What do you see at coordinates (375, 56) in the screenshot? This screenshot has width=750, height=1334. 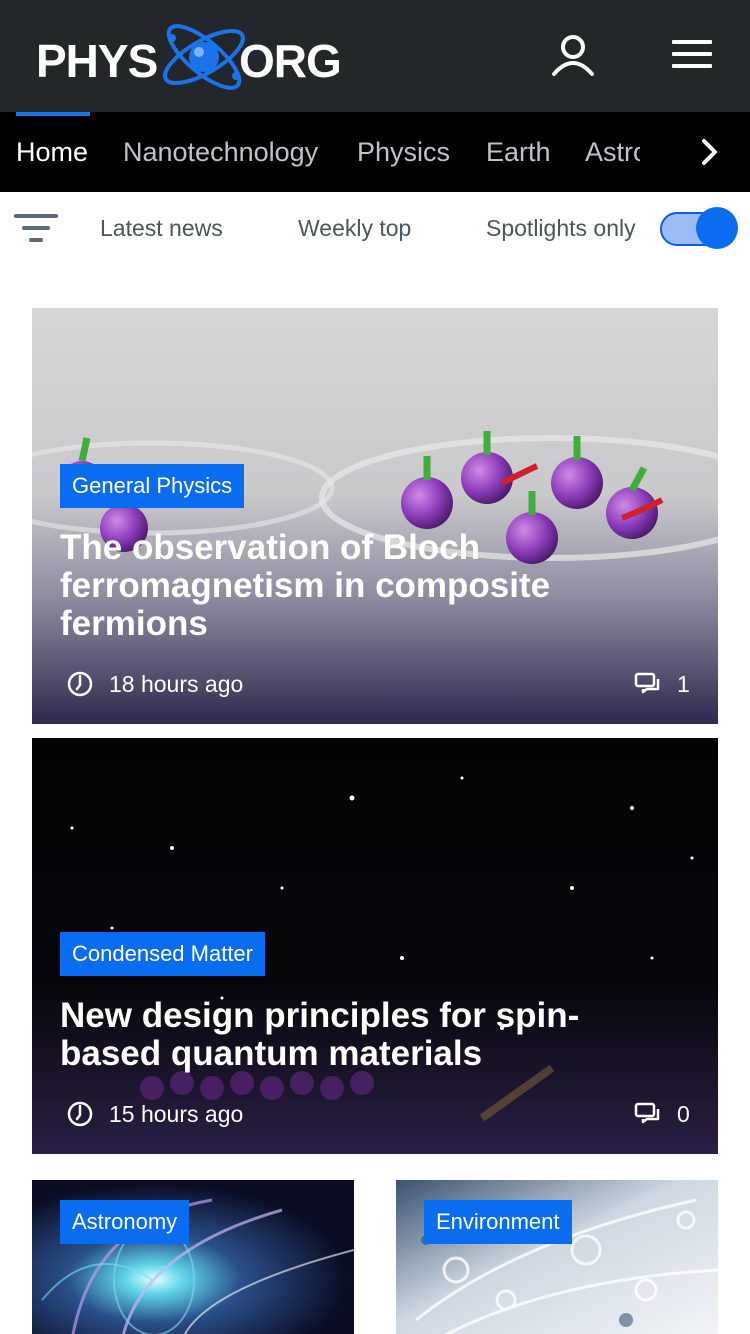 I see `app-header: PHYS ORG` at bounding box center [375, 56].